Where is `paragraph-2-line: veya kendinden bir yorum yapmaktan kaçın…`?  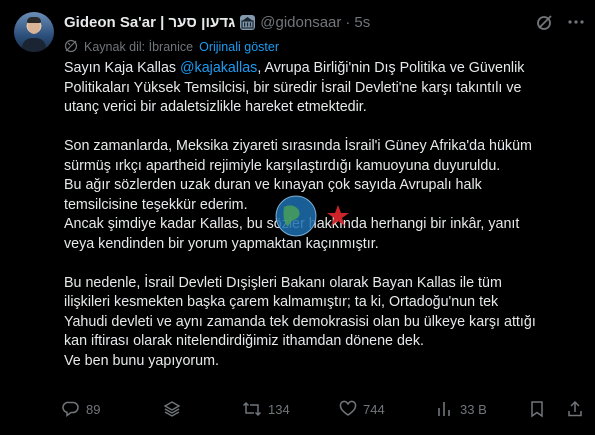 paragraph-2-line: veya kendinden bir yorum yapmaktan kaçın… is located at coordinates (221, 243).